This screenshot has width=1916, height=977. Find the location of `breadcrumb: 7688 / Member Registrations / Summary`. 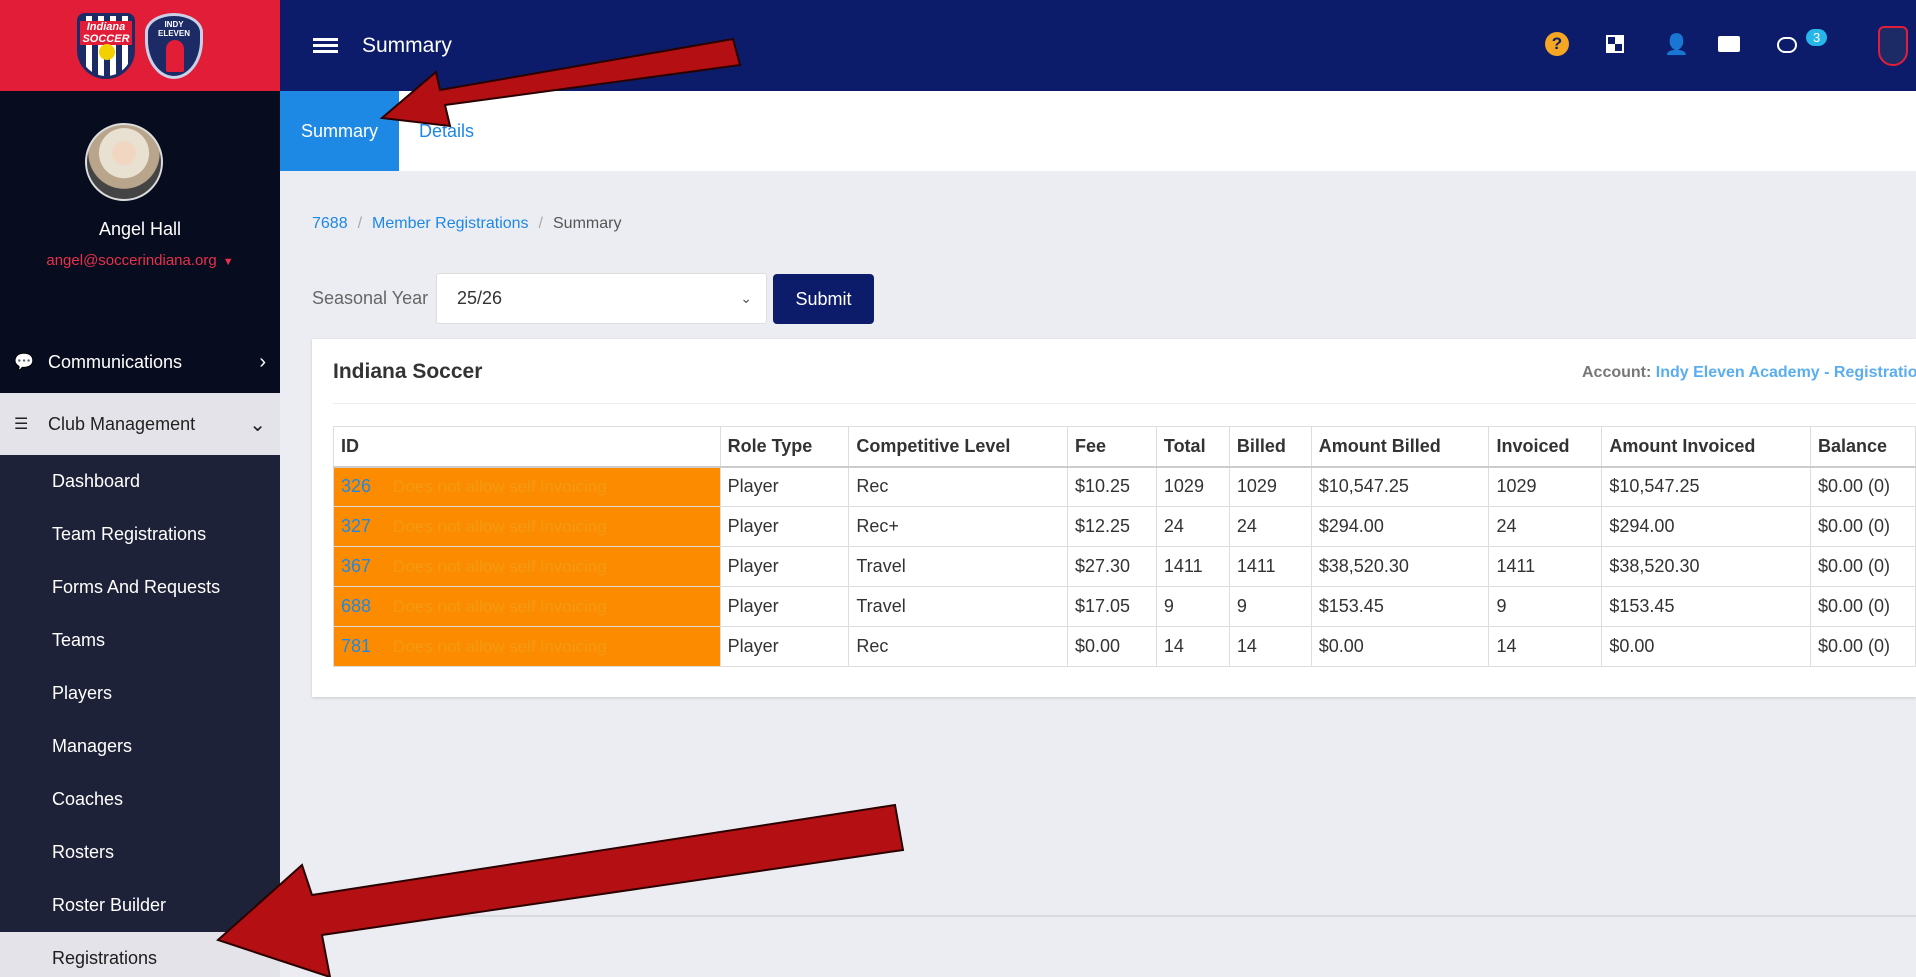

breadcrumb: 7688 / Member Registrations / Summary is located at coordinates (466, 224).